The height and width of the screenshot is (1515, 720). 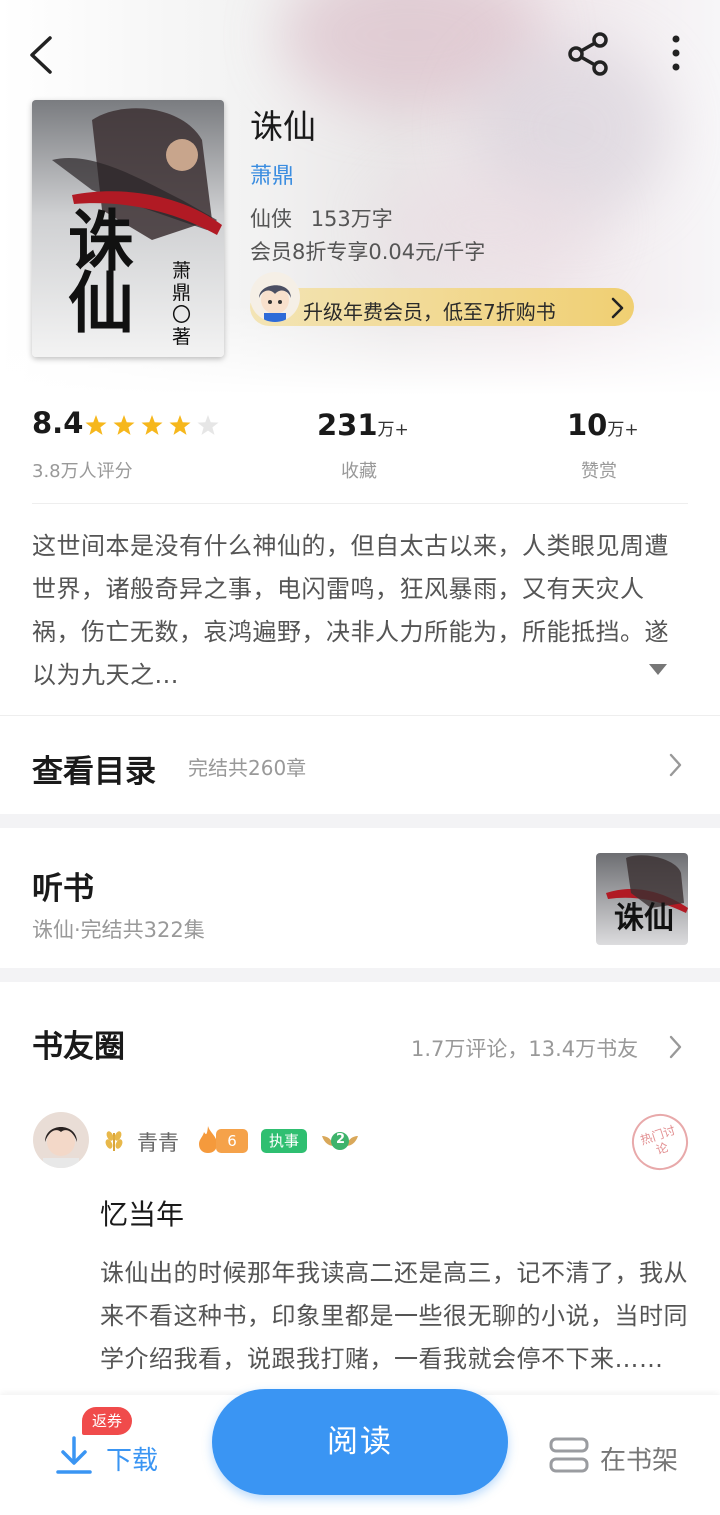 What do you see at coordinates (101, 272) in the screenshot?
I see `cover-title-calligraphy: 诛仙` at bounding box center [101, 272].